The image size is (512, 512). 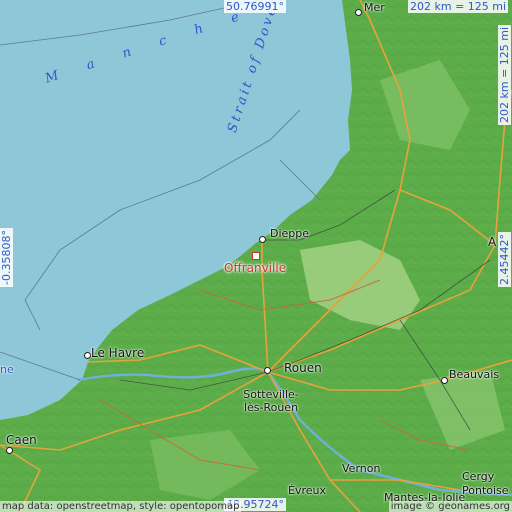 What do you see at coordinates (458, 6) in the screenshot?
I see `scale-top: 202 km = 125 mi` at bounding box center [458, 6].